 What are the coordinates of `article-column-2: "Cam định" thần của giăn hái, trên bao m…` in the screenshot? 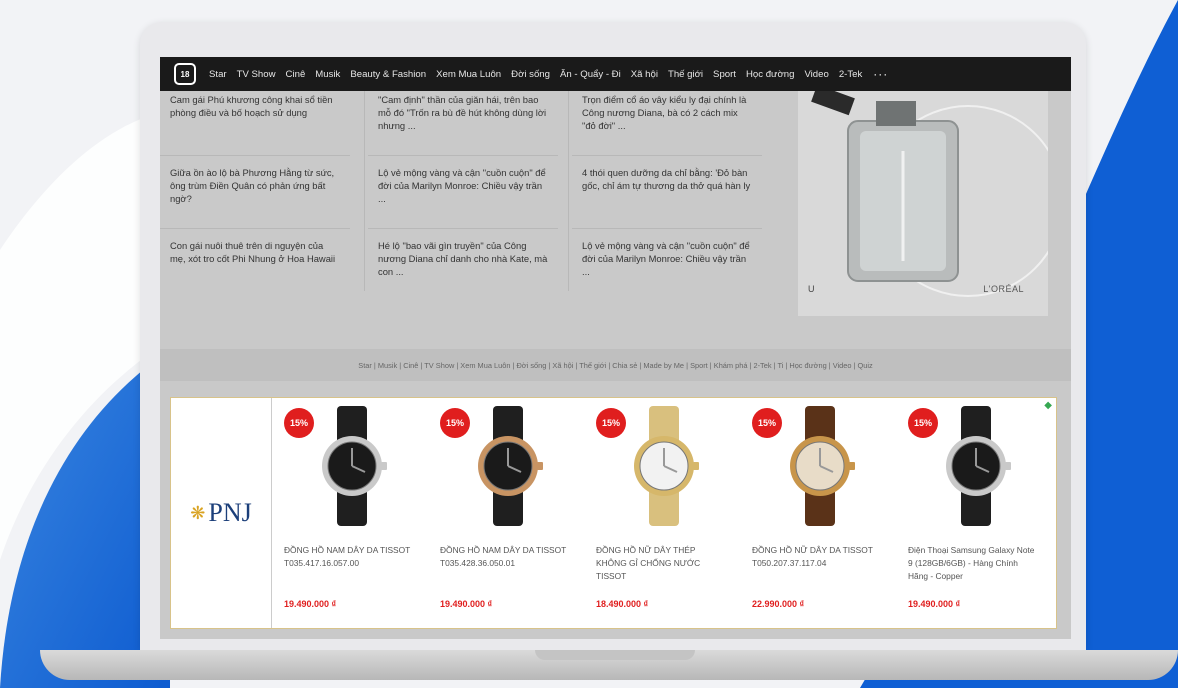 It's located at (463, 196).